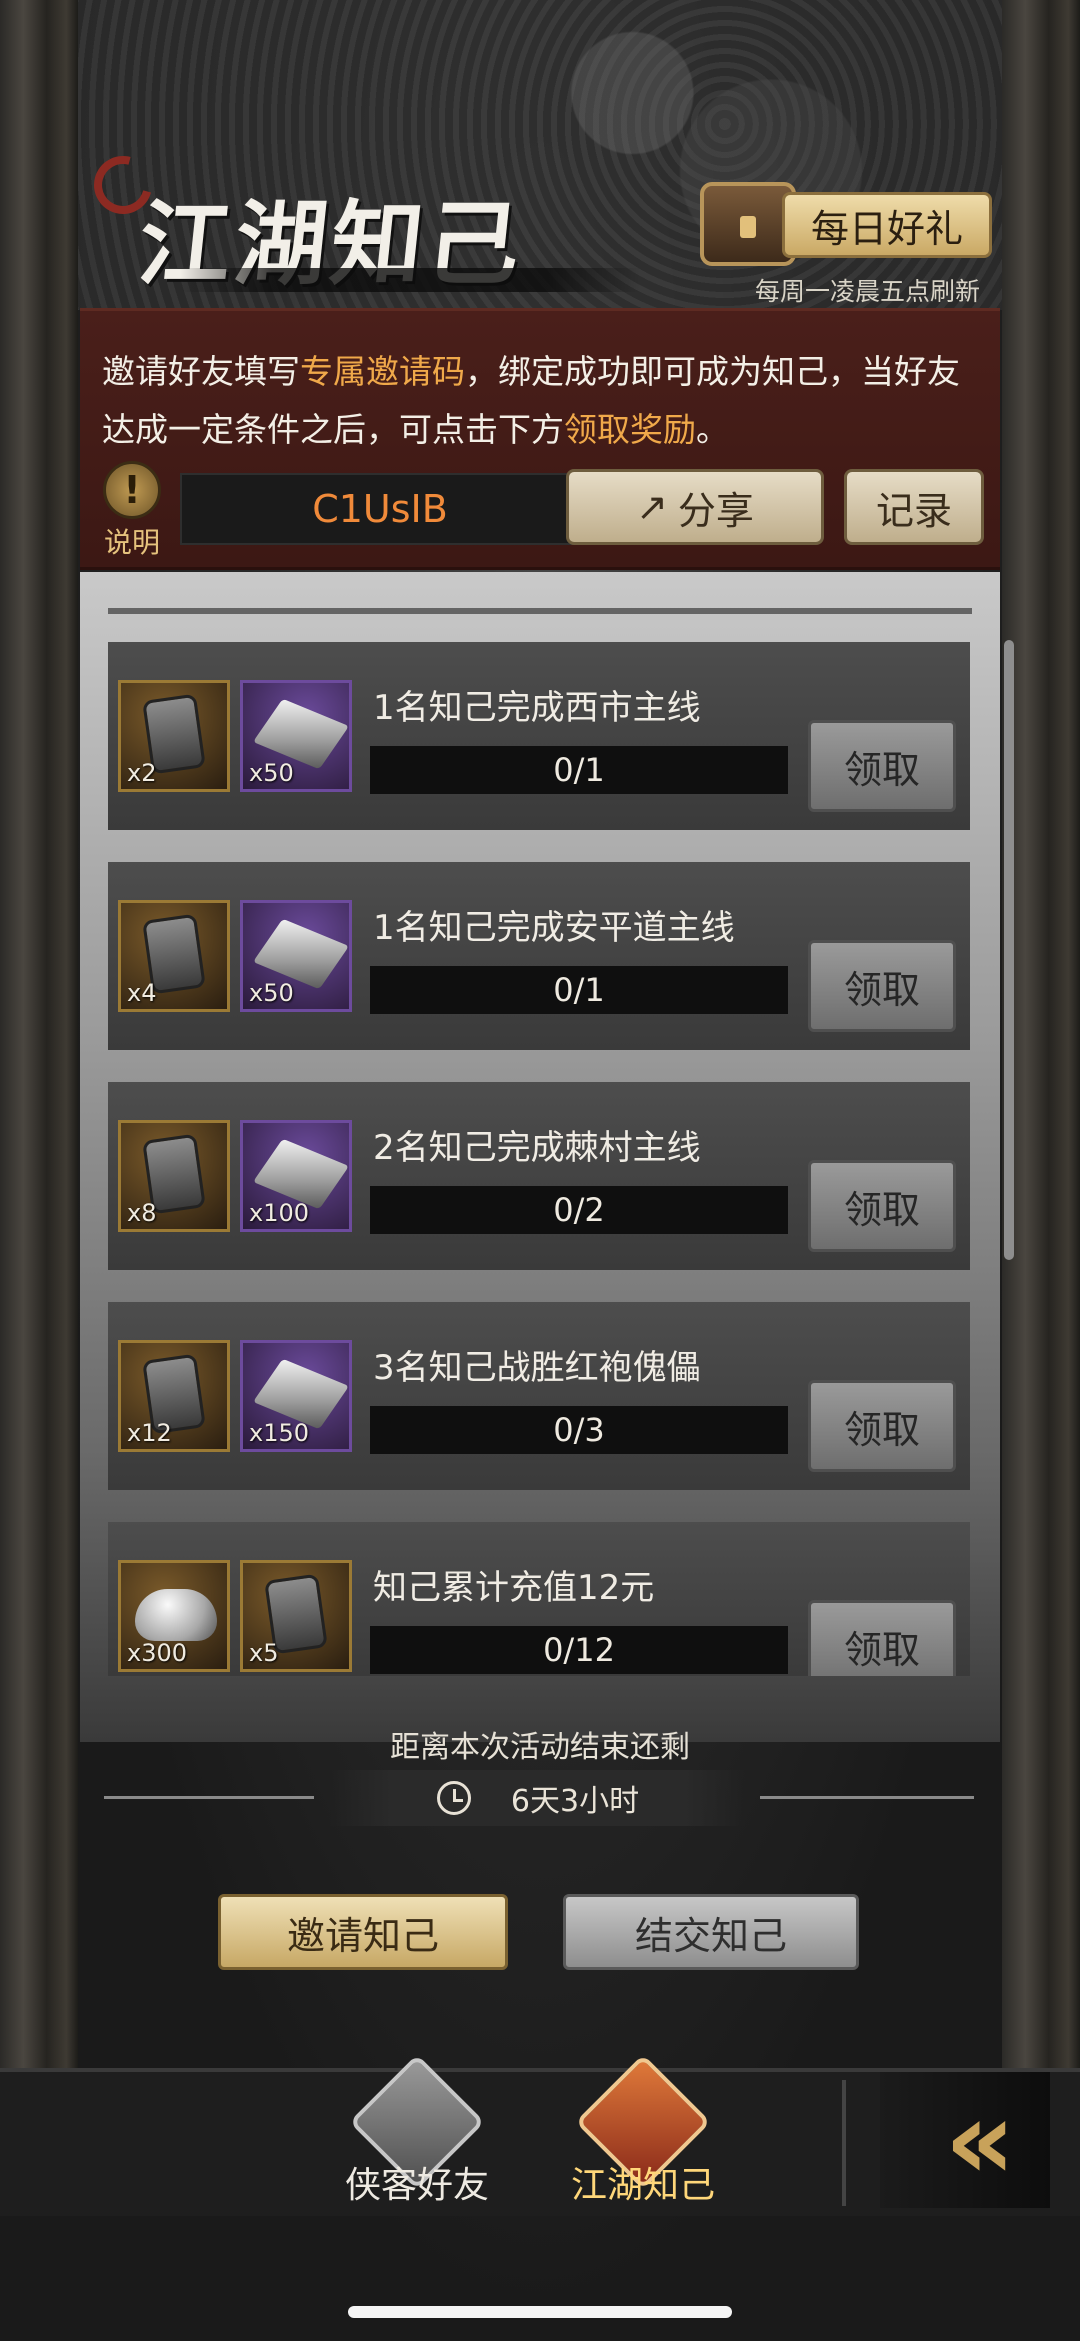 This screenshot has width=1080, height=2341. What do you see at coordinates (539, 1396) in the screenshot?
I see `task-row: x12 x150 3名知己战胜红袍傀儡 0/3 领取` at bounding box center [539, 1396].